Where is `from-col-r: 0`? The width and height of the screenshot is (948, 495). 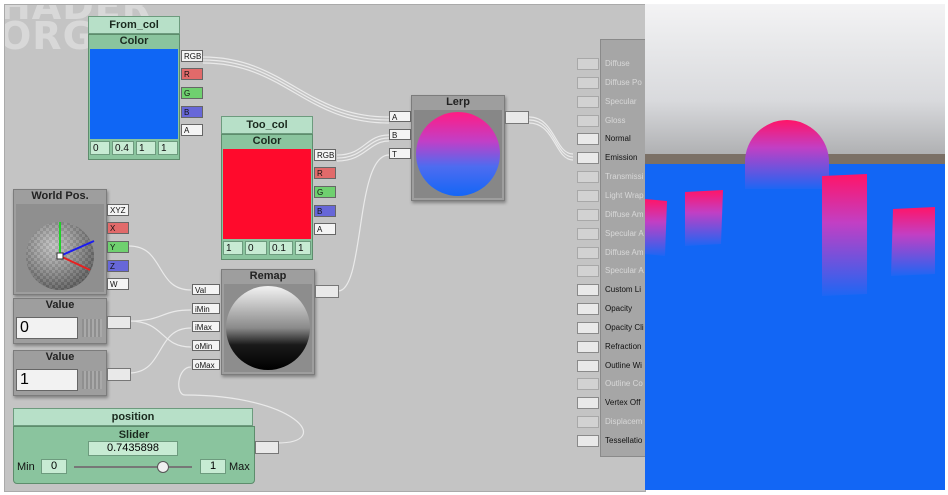
from-col-r: 0 is located at coordinates (100, 148).